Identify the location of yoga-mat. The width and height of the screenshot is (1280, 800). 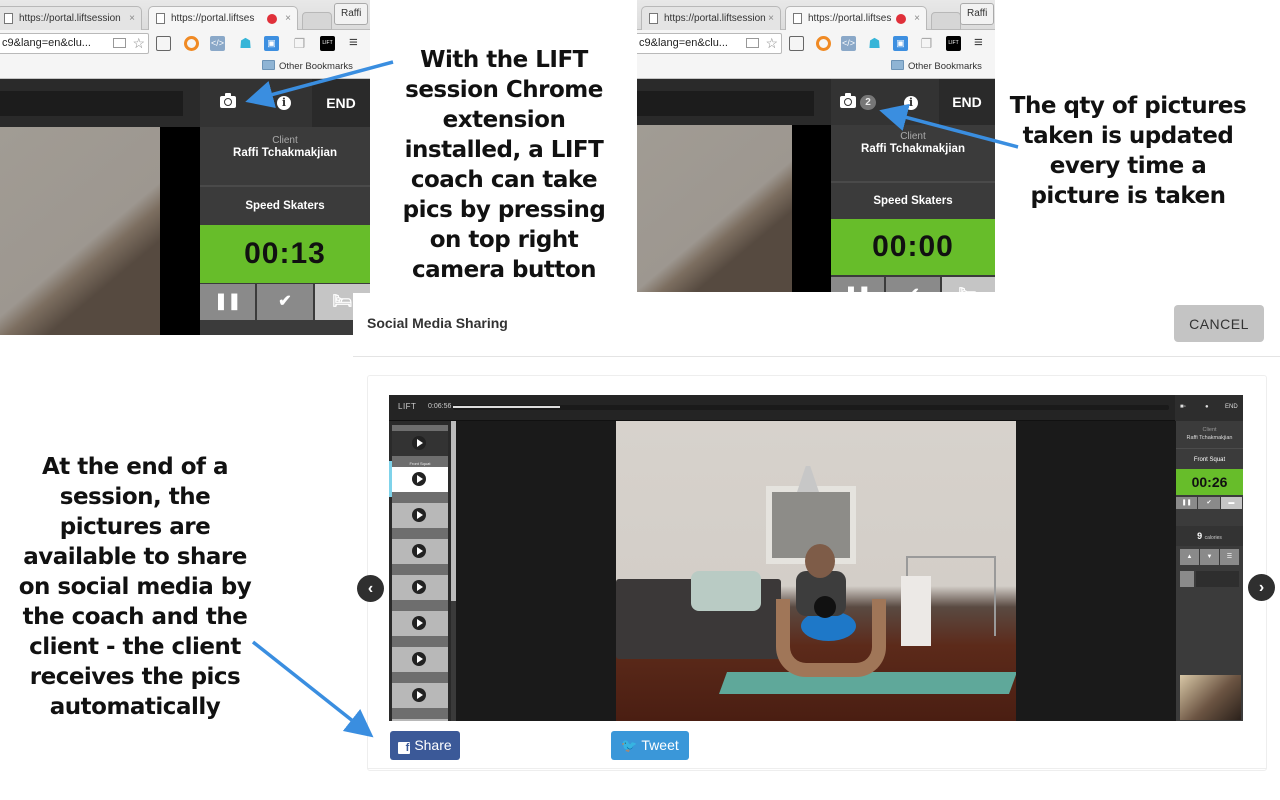
(867, 683).